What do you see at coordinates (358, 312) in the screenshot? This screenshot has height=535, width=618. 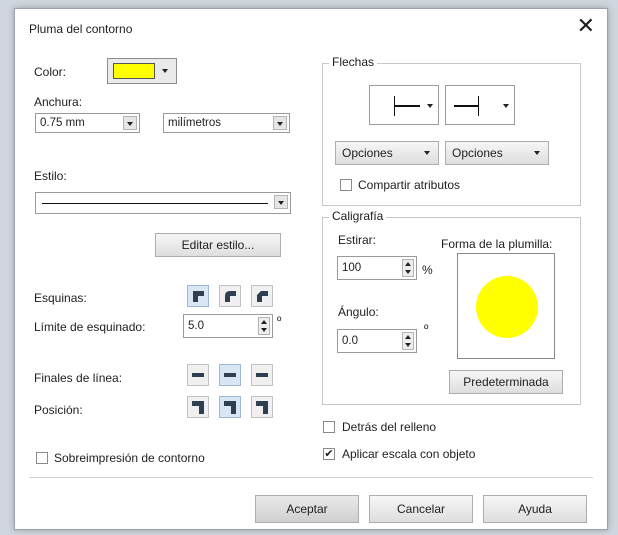 I see `angle-label: Ángulo:` at bounding box center [358, 312].